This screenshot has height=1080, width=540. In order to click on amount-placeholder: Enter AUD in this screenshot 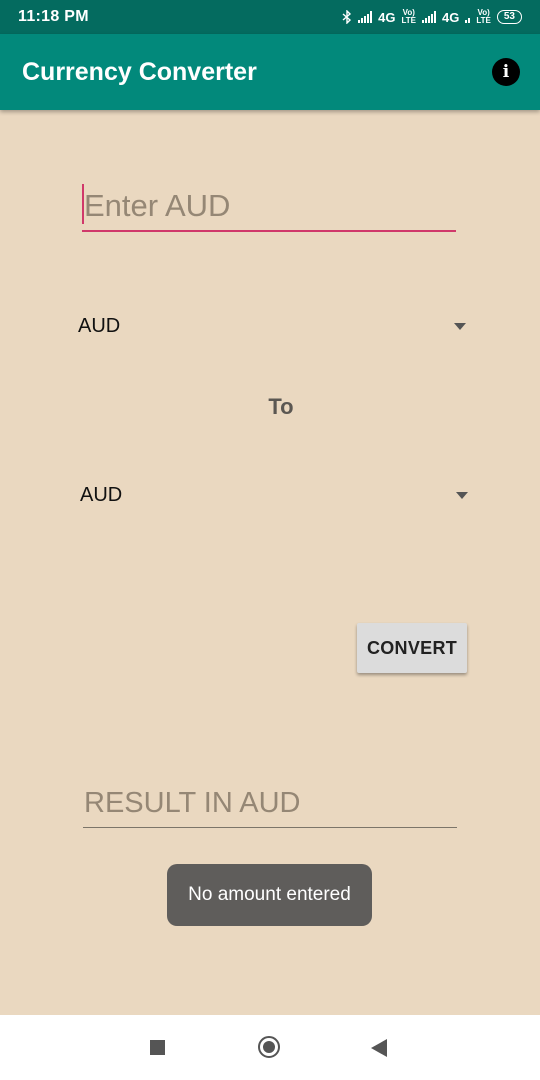, I will do `click(157, 205)`.